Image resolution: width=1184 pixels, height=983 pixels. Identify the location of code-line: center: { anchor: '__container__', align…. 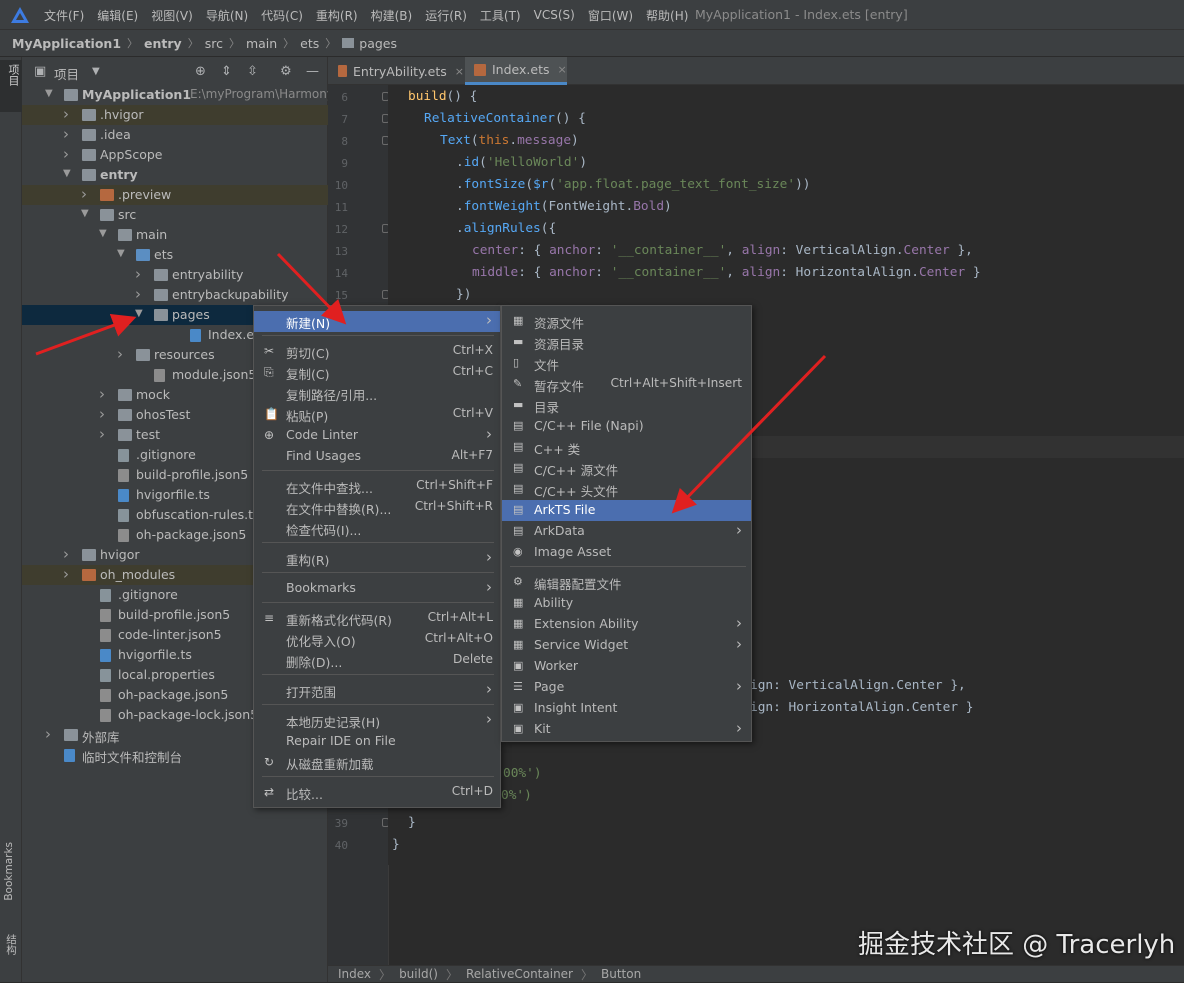
(722, 250).